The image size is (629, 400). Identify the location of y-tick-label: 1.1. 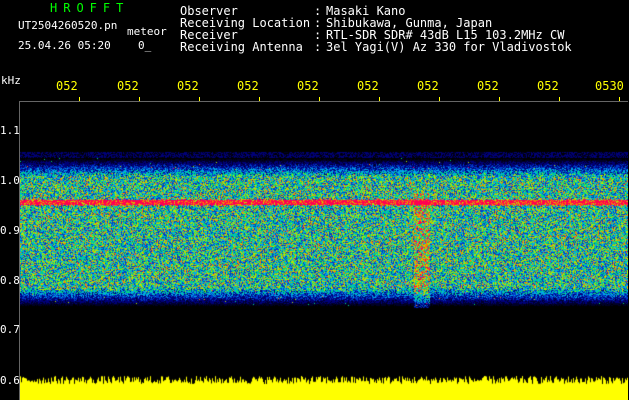
(10, 130).